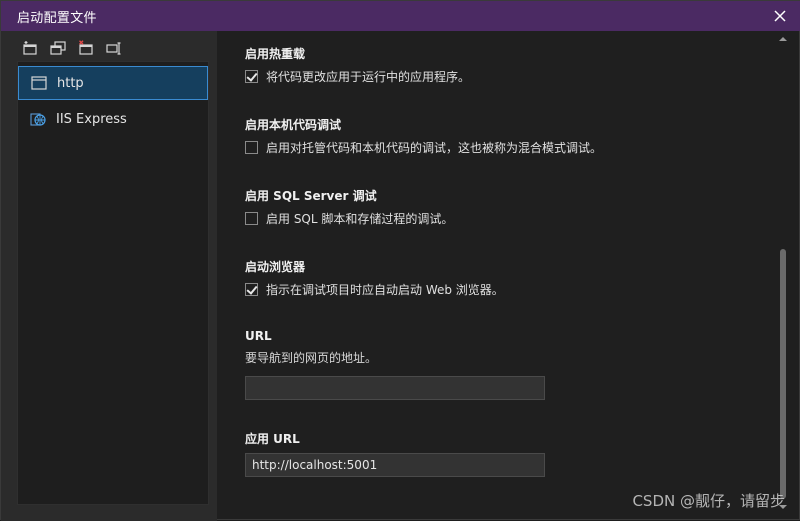 The image size is (800, 521). Describe the element at coordinates (400, 16) in the screenshot. I see `title-bar: 启动配置文件` at that location.